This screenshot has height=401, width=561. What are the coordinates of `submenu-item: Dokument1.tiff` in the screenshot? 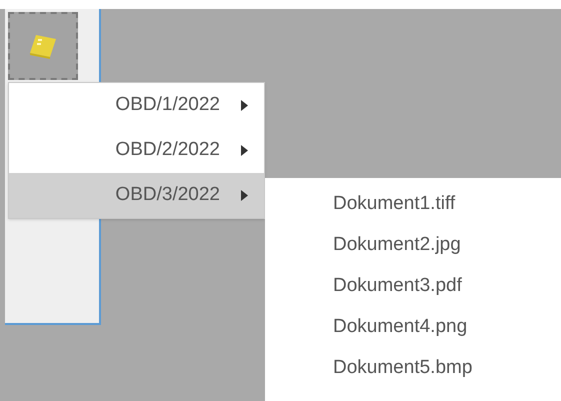 It's located at (413, 204).